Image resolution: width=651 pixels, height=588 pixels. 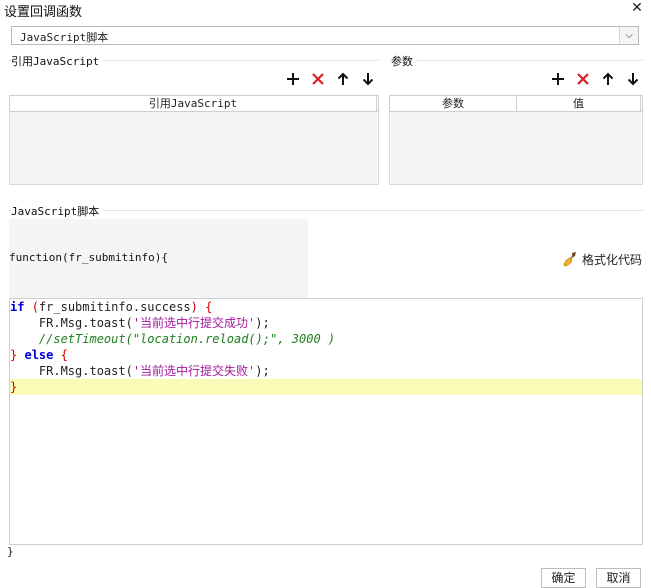 I want to click on function-signature: function(fr_submitinfo){, so click(x=88, y=257).